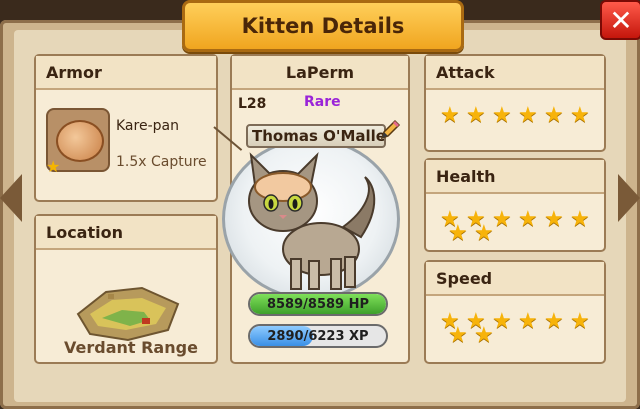 This screenshot has height=409, width=640. Describe the element at coordinates (515, 312) in the screenshot. I see `speed-panel: Speed ★ ★ ★ ★ ★ ★ ★ ★` at that location.